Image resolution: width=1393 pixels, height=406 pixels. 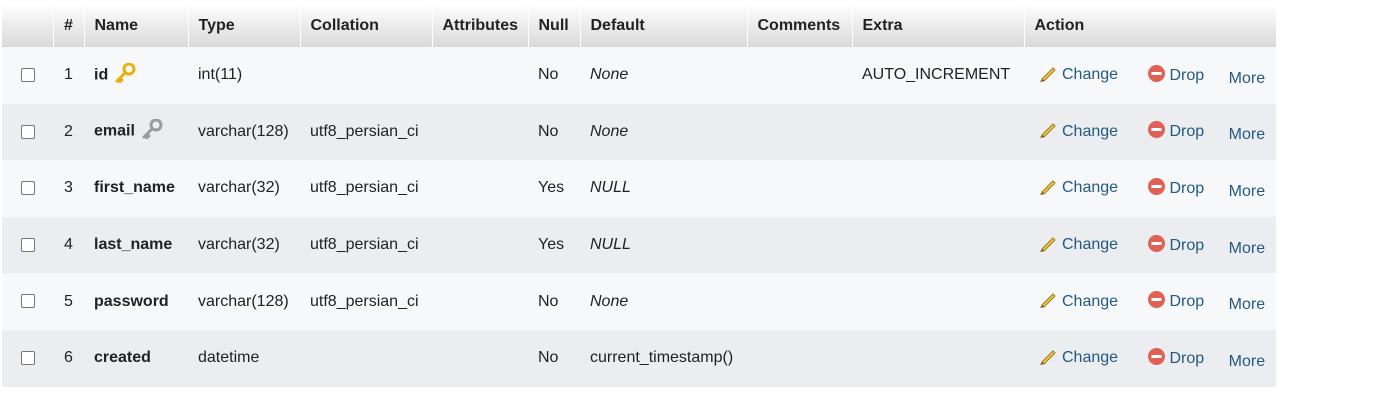 I want to click on column-null: No, so click(x=554, y=301).